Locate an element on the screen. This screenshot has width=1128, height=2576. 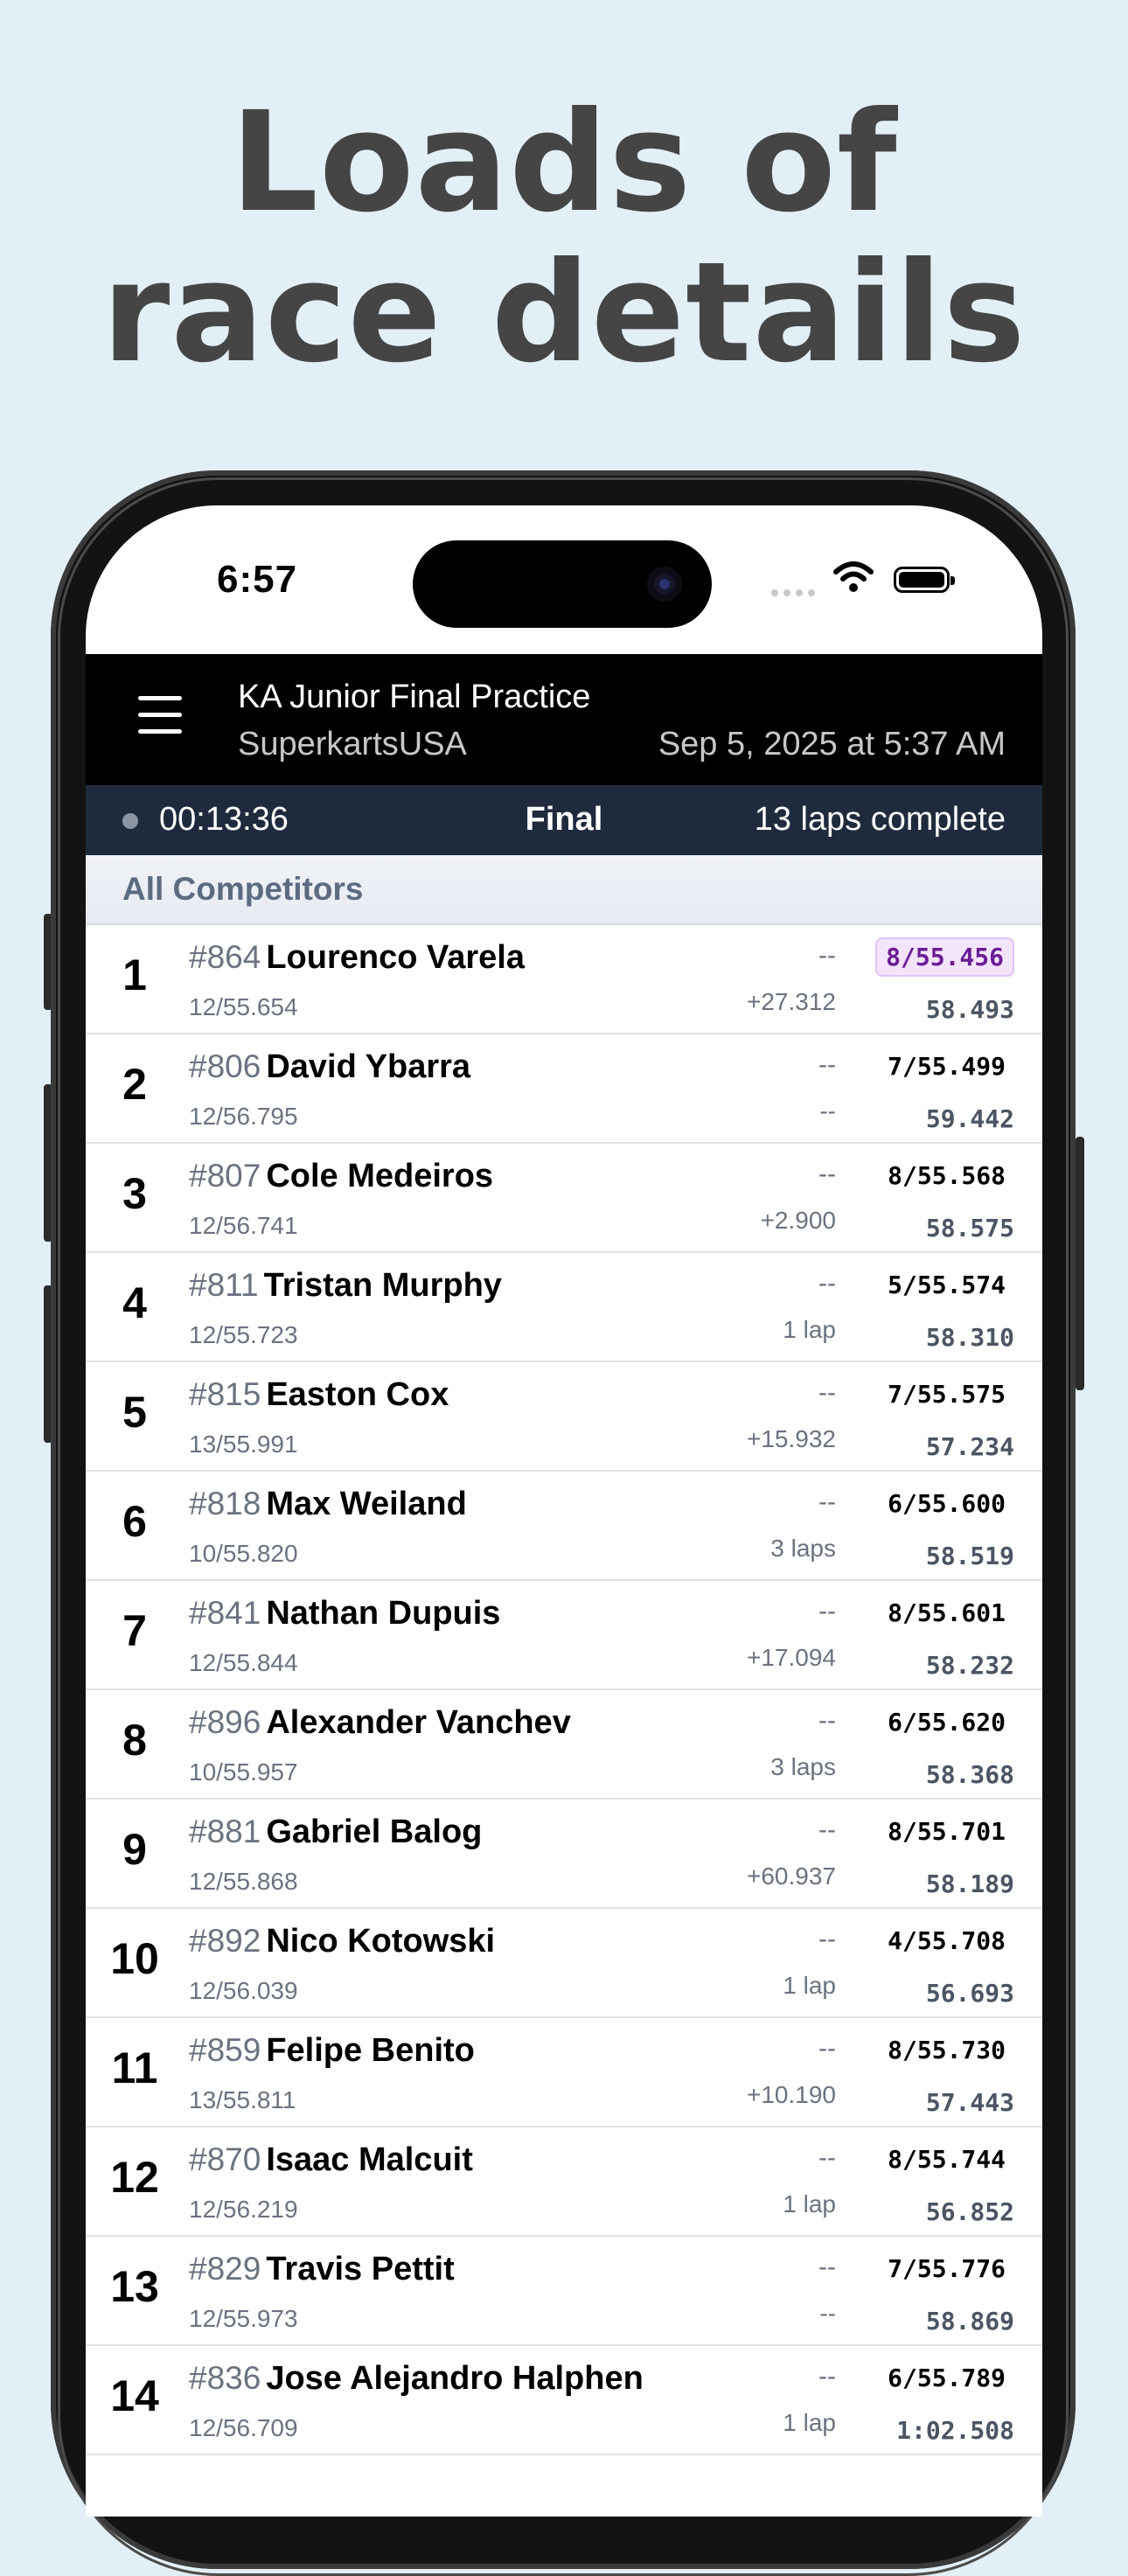
fastest-lap: 6/55.600 is located at coordinates (947, 1503).